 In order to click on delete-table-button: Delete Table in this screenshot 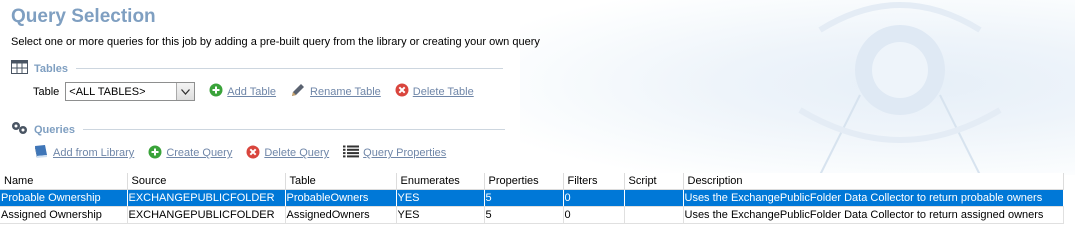, I will do `click(434, 91)`.